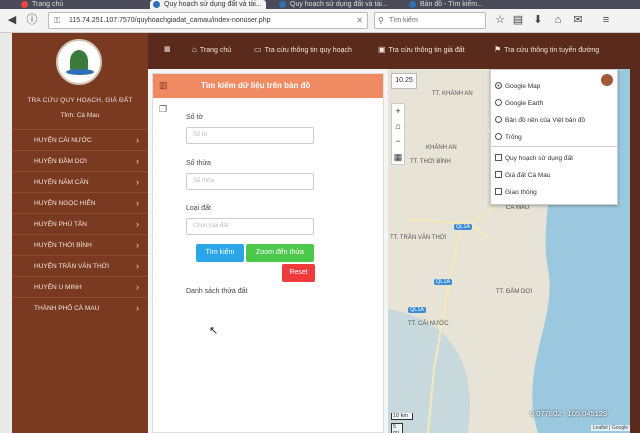 The image size is (640, 433). I want to click on overlay-traffic: Giao thông, so click(516, 192).